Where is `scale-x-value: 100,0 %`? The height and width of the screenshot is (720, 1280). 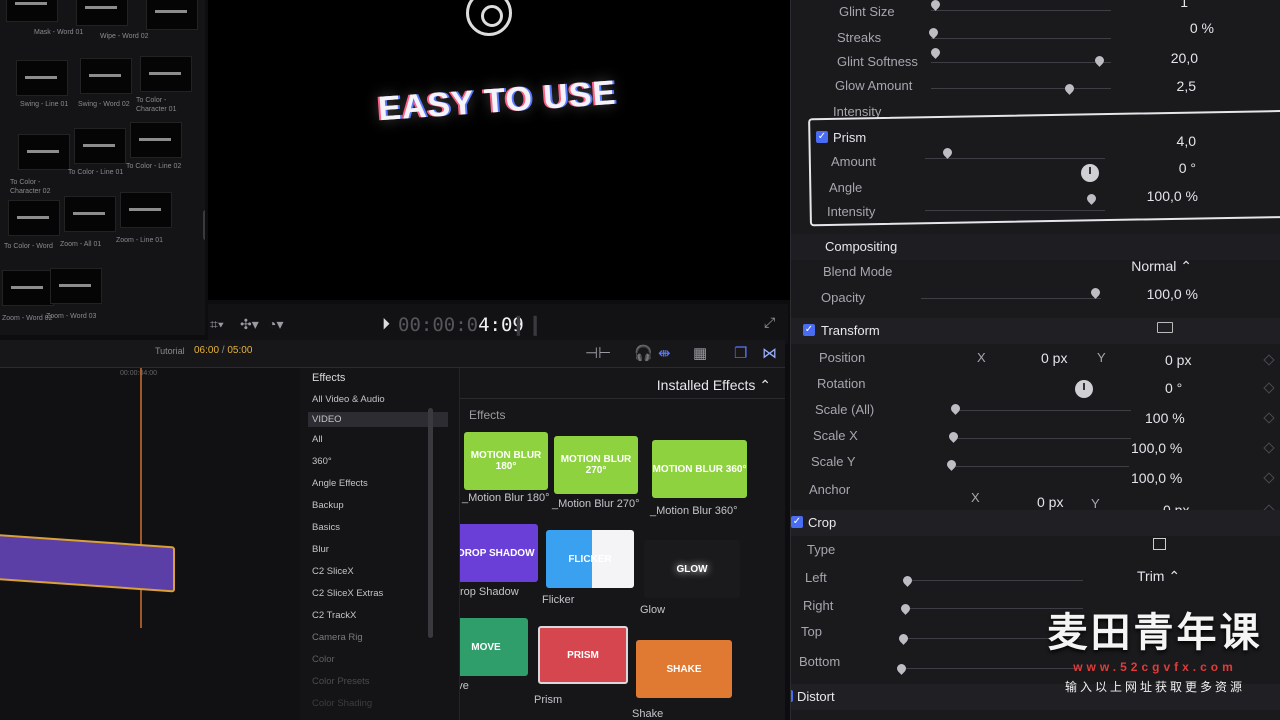
scale-x-value: 100,0 % is located at coordinates (1156, 448).